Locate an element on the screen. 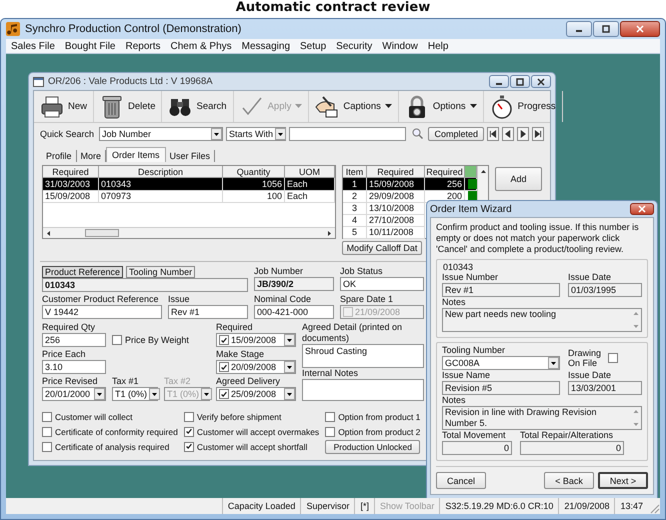  field-label: Tax #1 is located at coordinates (126, 381).